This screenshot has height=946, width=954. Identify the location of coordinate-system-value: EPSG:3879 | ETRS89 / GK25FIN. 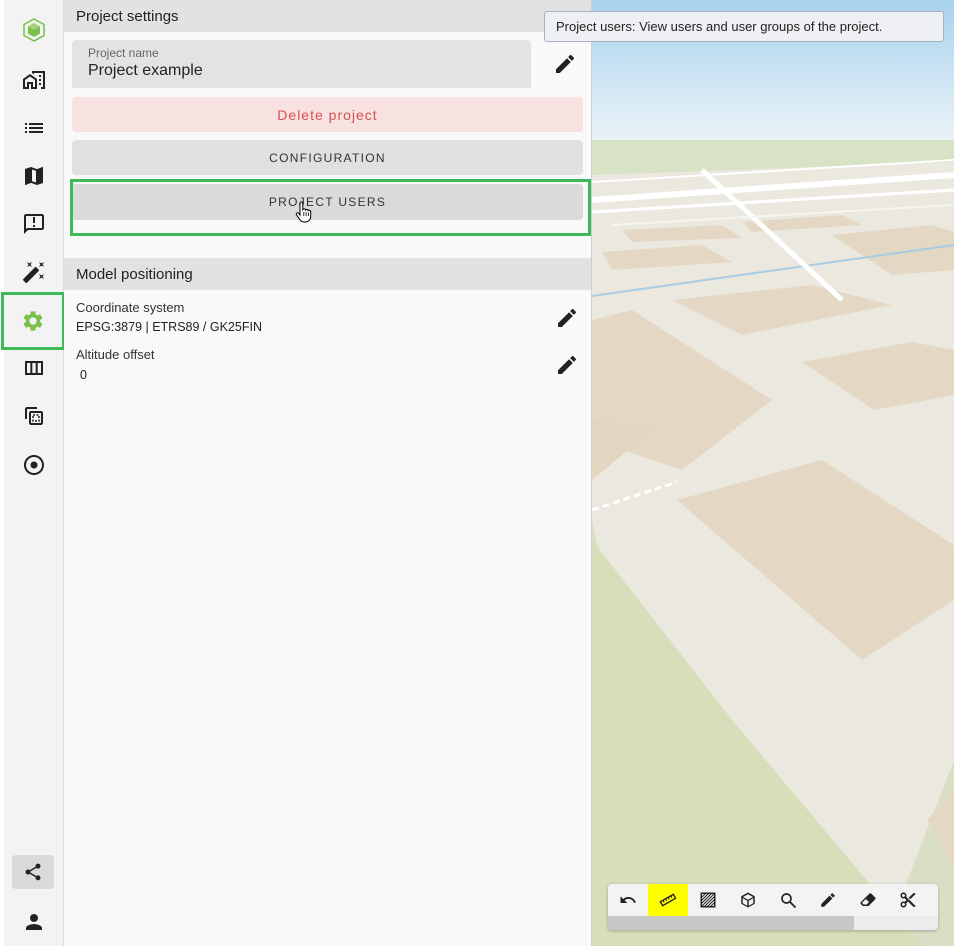
(169, 327).